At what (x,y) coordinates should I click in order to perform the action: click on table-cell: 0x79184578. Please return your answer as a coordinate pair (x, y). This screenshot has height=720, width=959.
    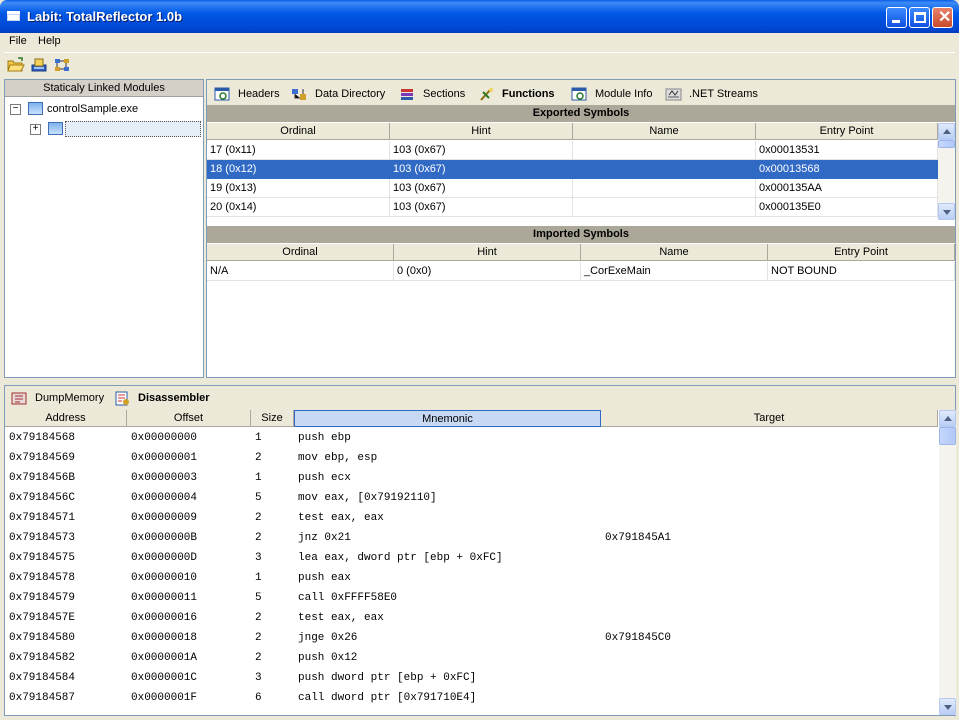
    Looking at the image, I should click on (42, 578).